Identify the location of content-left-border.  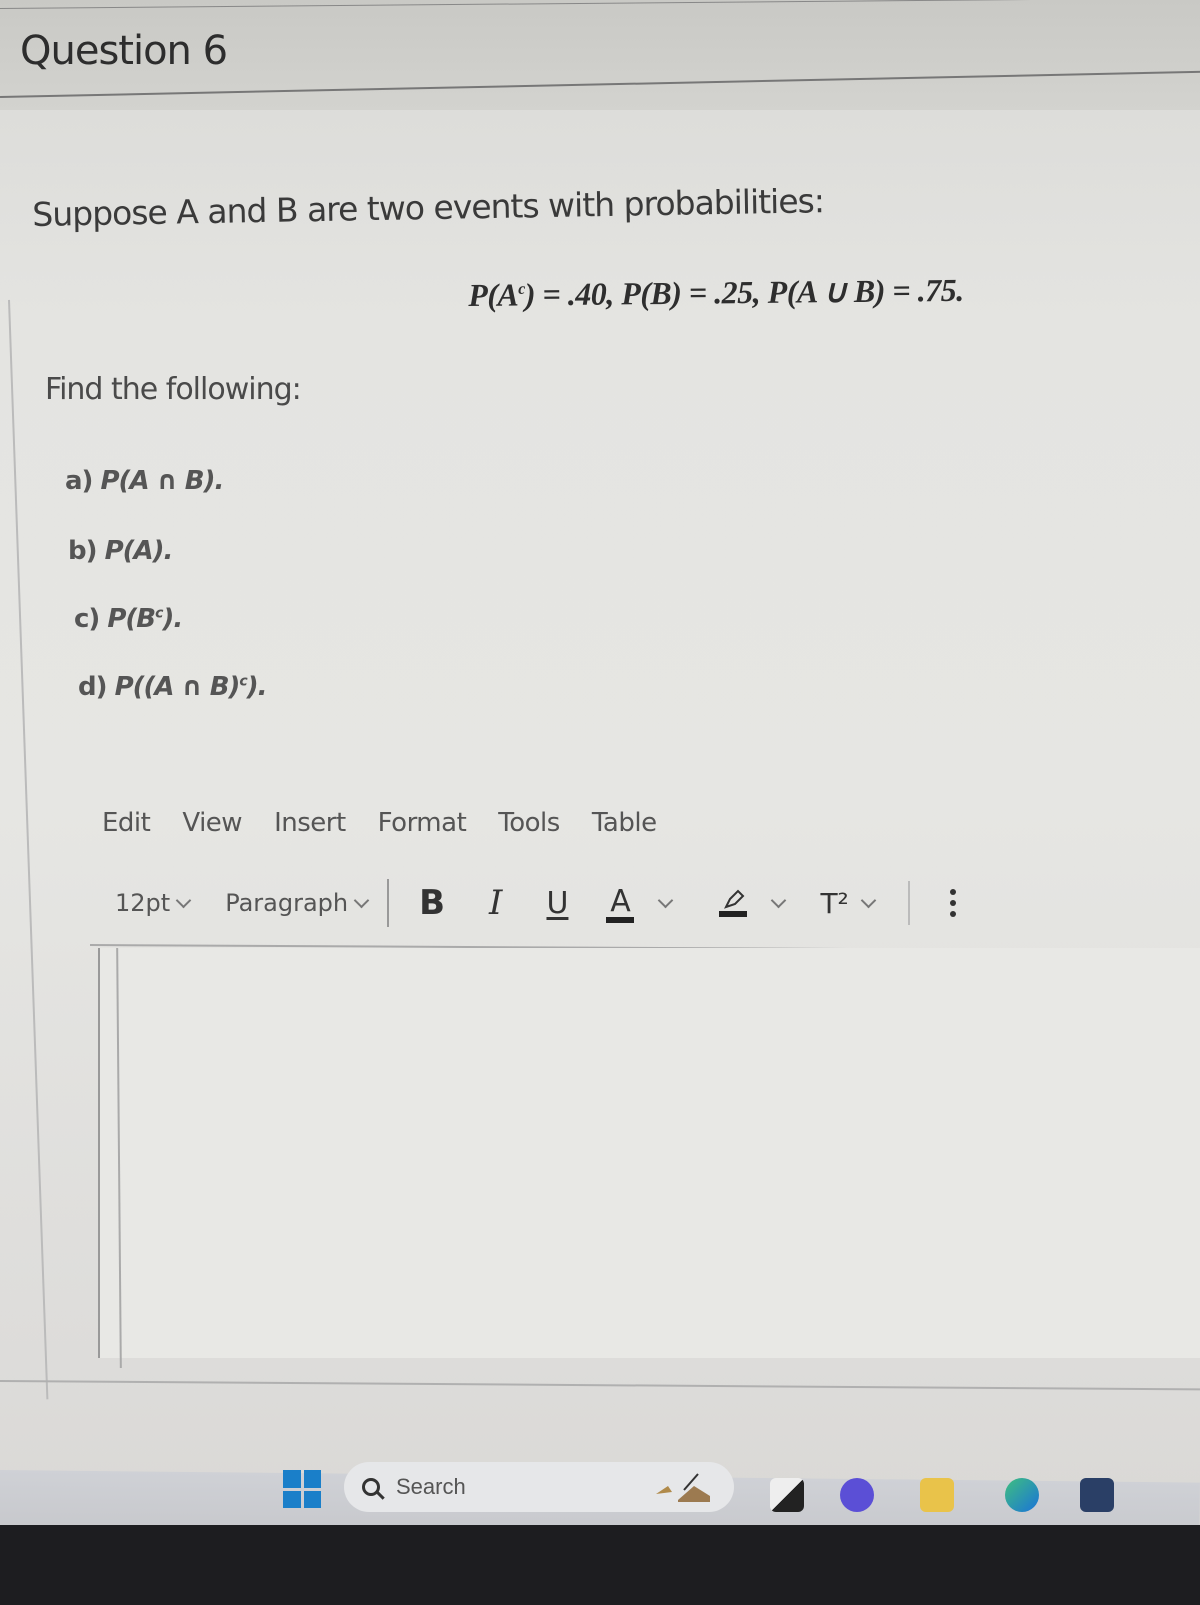
(28, 849).